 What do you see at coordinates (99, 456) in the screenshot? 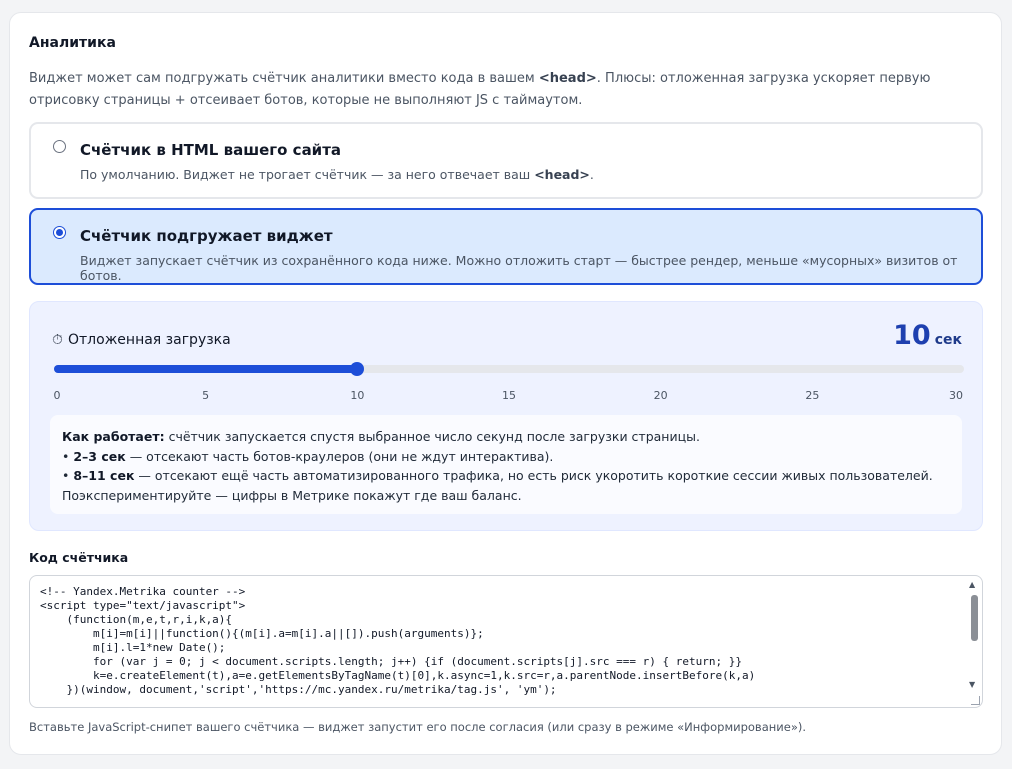
I see `howto-b1-strong: 2–3 сек` at bounding box center [99, 456].